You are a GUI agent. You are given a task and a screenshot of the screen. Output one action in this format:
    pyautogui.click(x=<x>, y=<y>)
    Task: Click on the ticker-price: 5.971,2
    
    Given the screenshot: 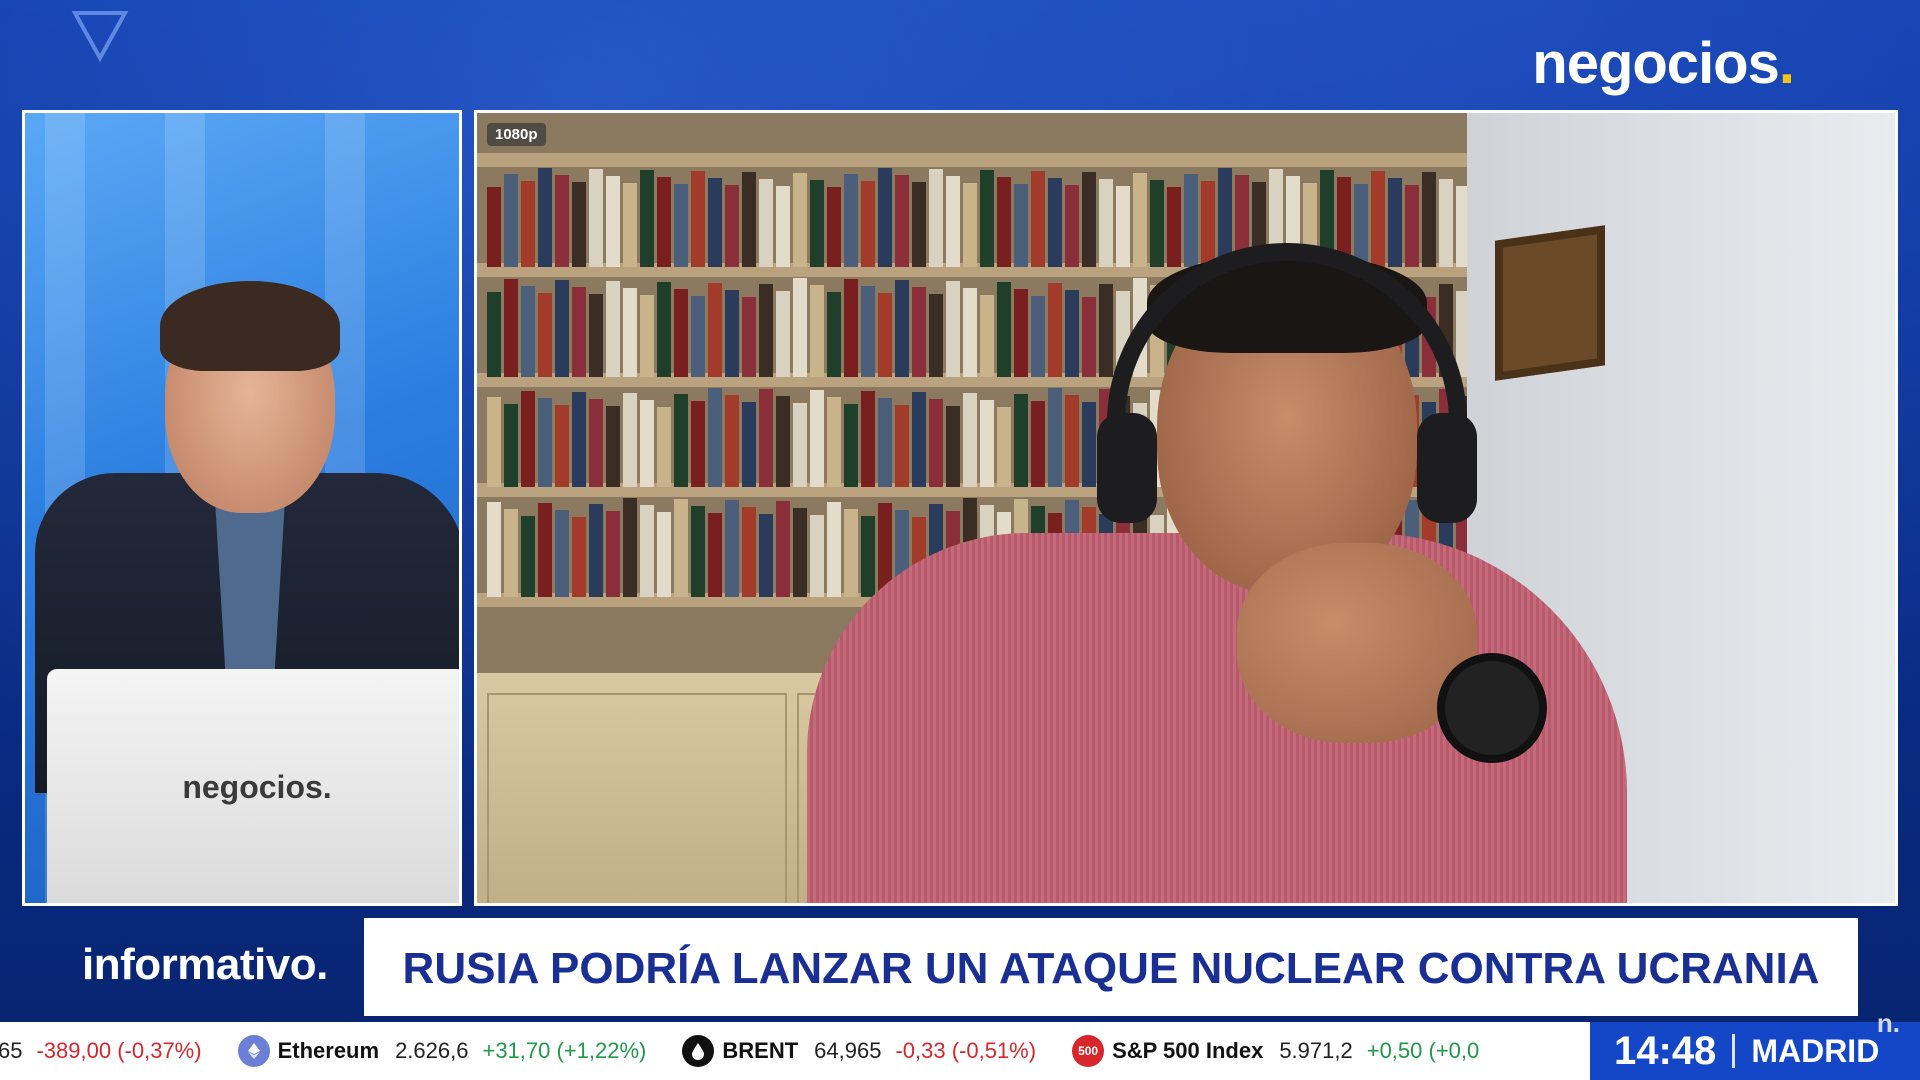 What is the action you would take?
    pyautogui.click(x=1316, y=1050)
    